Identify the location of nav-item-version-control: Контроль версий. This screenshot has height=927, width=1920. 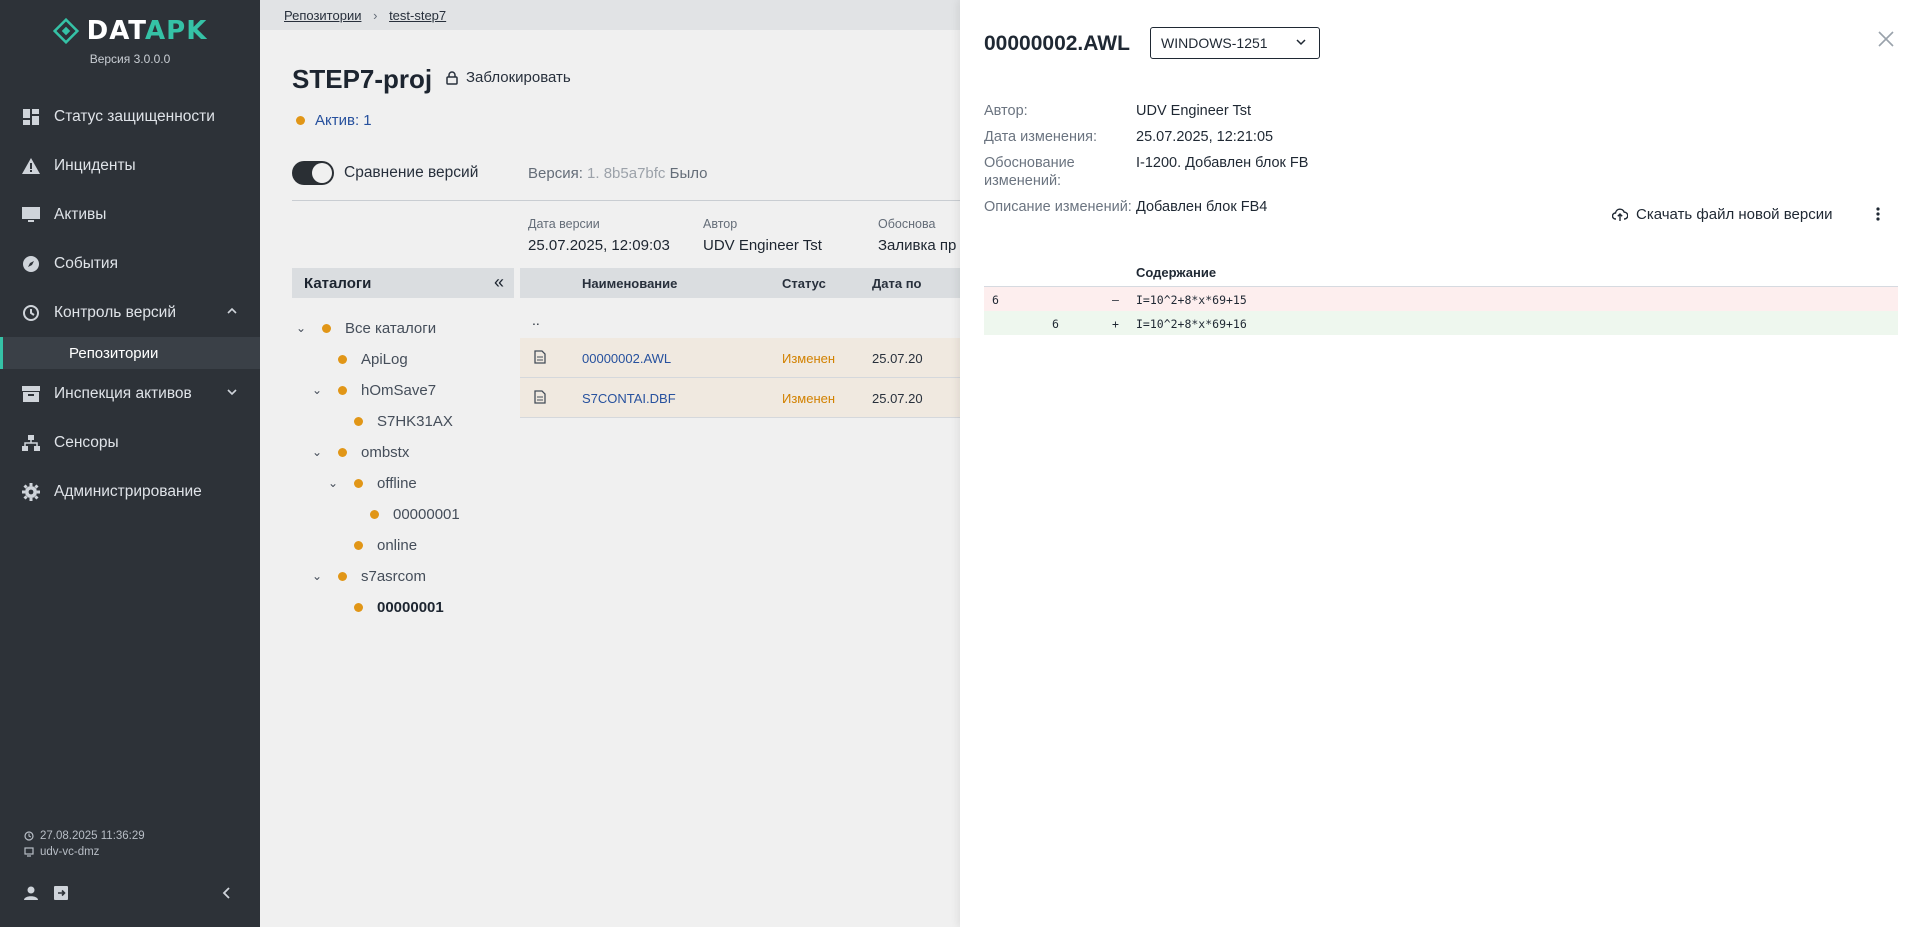
(130, 312).